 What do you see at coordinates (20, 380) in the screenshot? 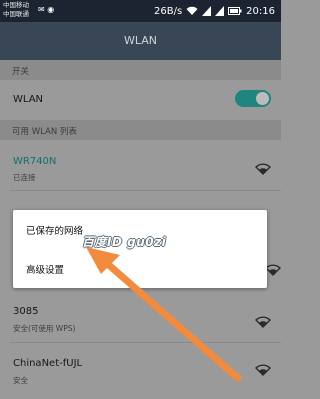
I see `network-status: 安全` at bounding box center [20, 380].